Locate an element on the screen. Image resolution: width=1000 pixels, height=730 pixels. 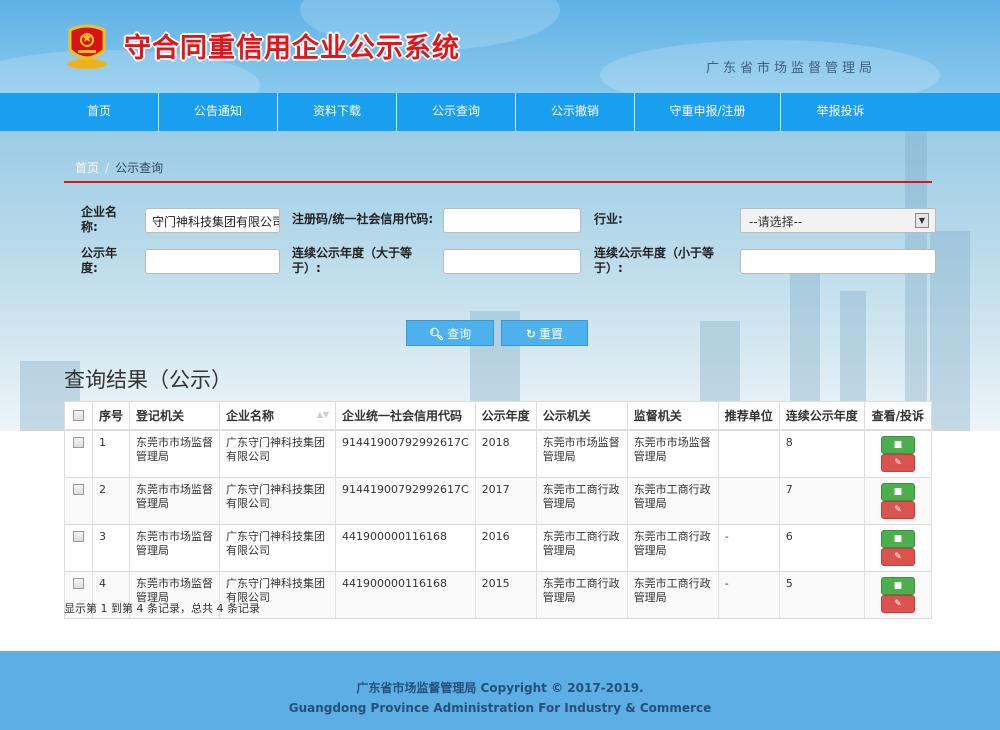
results-title: 查询结果（公示） is located at coordinates (148, 380).